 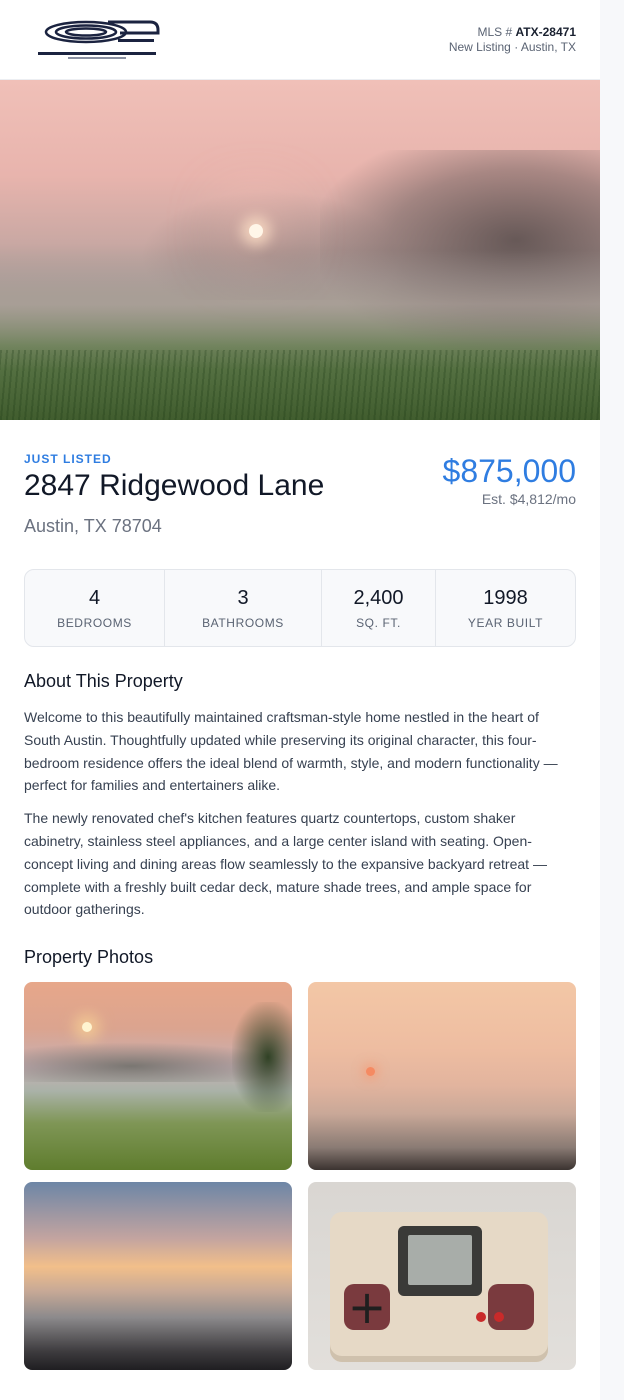 What do you see at coordinates (256, 231) in the screenshot?
I see `hero-sun` at bounding box center [256, 231].